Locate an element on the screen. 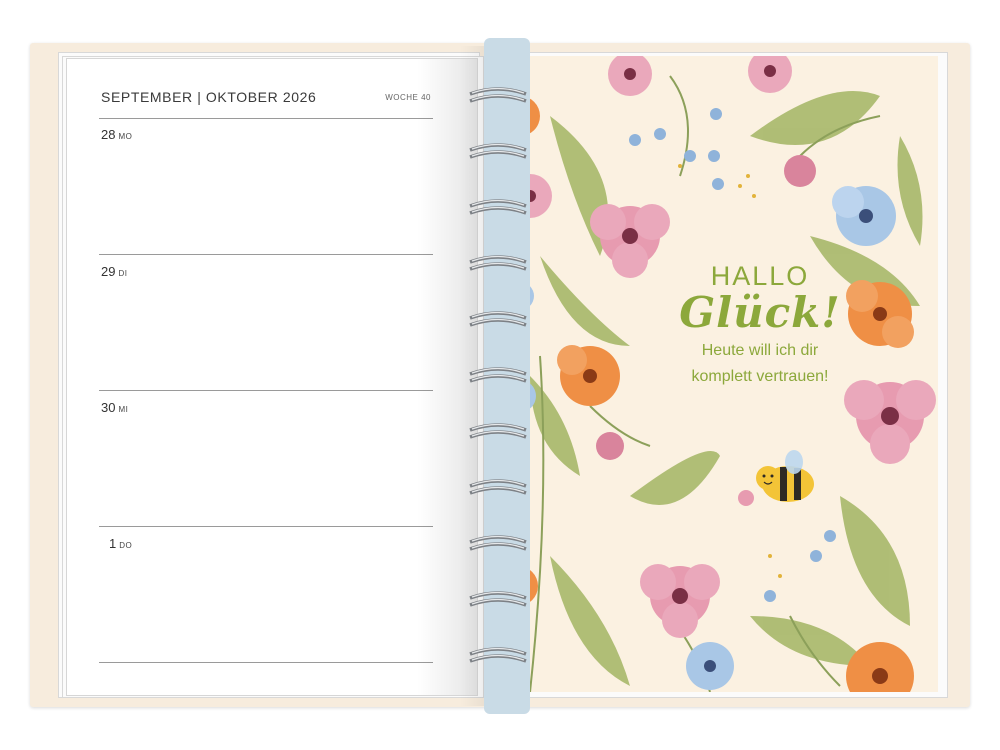 Image resolution: width=1000 pixels, height=750 pixels. day-entry-30: 30 MI is located at coordinates (114, 407).